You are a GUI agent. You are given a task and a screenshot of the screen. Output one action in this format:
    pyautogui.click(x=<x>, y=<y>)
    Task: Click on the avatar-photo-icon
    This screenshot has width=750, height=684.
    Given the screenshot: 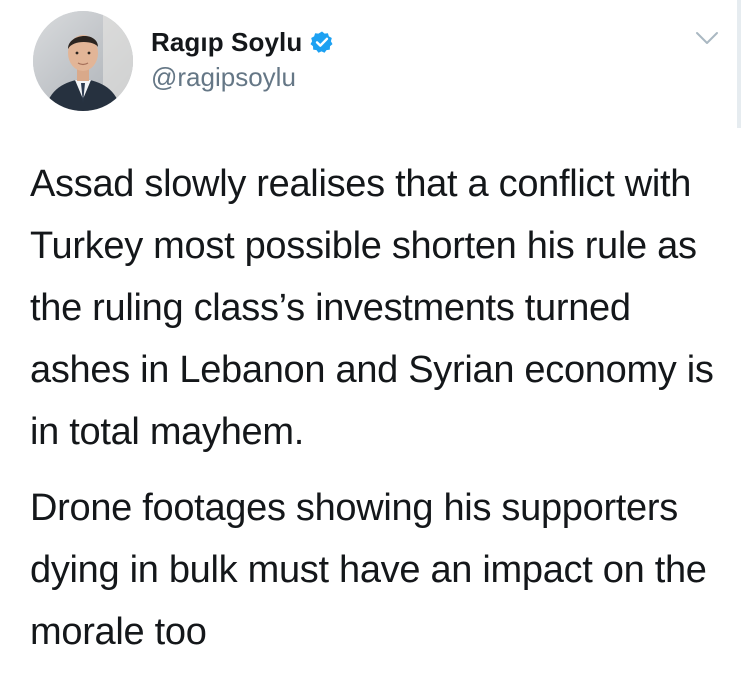 What is the action you would take?
    pyautogui.click(x=83, y=61)
    